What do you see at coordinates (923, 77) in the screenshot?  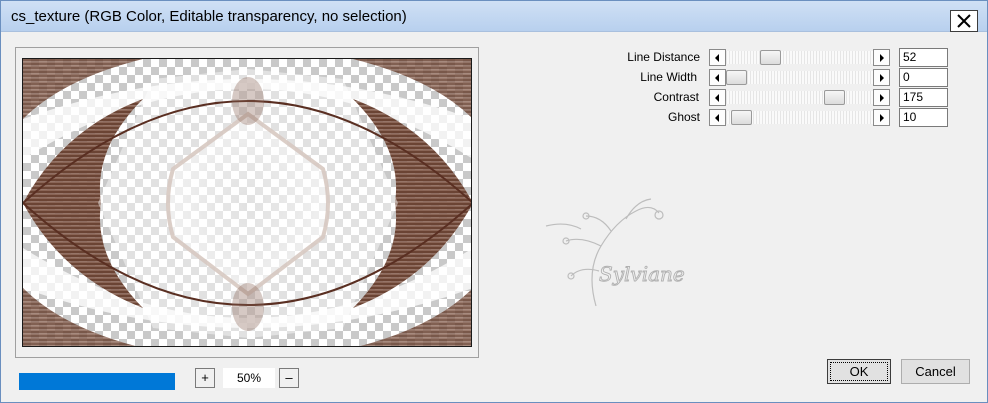 I see `value-line-width: 0` at bounding box center [923, 77].